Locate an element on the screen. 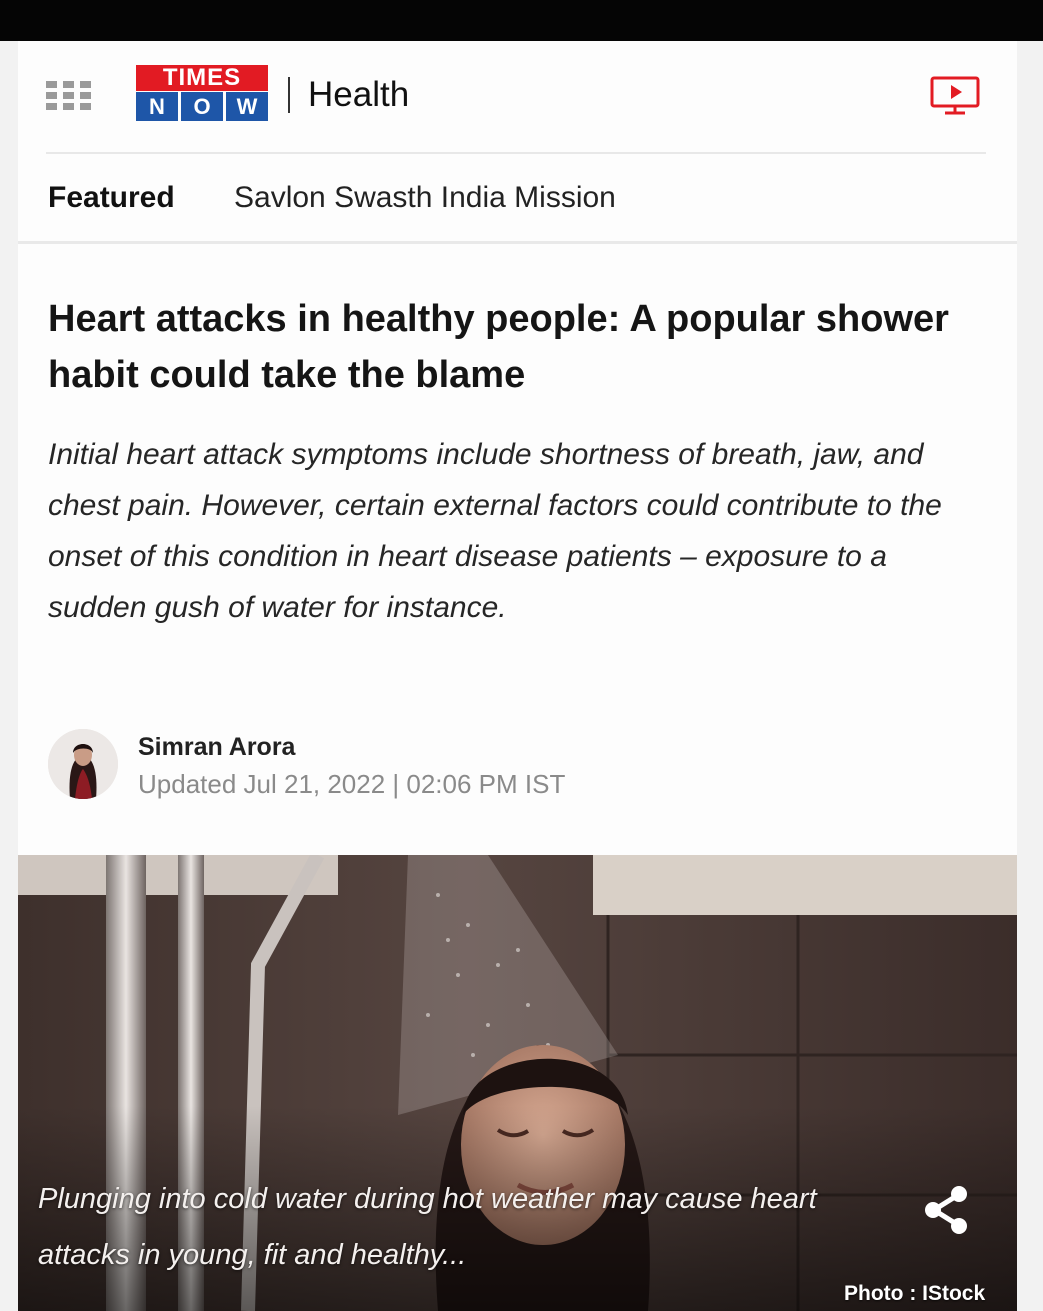  author-name: Simran Arora is located at coordinates (216, 747).